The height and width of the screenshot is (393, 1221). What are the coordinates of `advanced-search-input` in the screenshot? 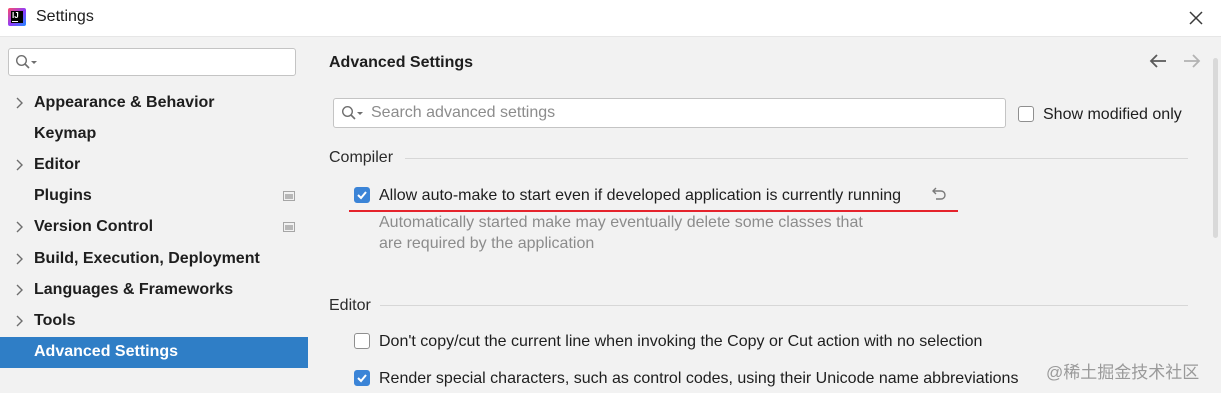 It's located at (681, 113).